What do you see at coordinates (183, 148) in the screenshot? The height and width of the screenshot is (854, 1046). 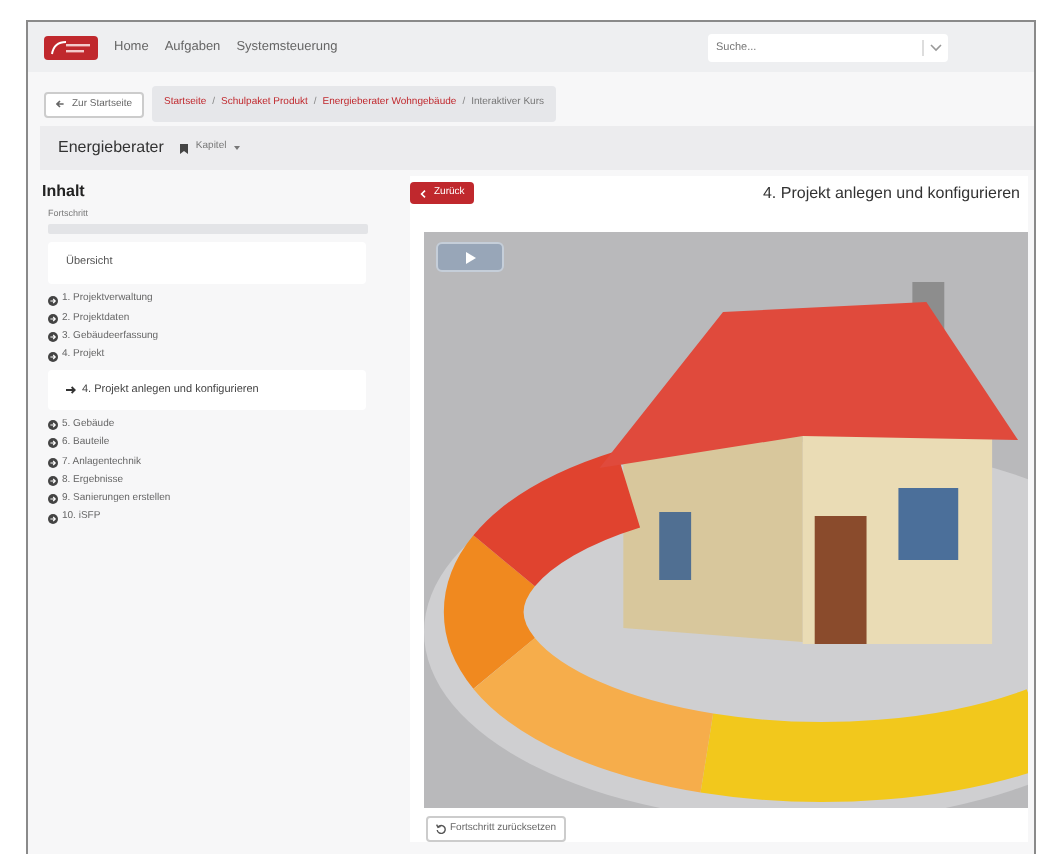 I see `bookmark-icon` at bounding box center [183, 148].